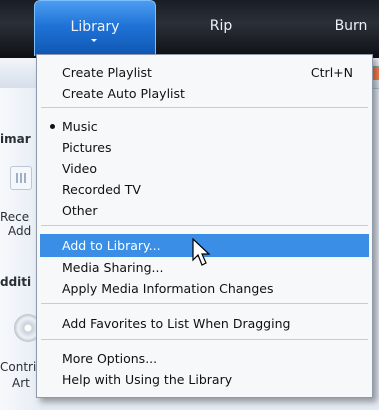 The image size is (379, 410). What do you see at coordinates (204, 210) in the screenshot?
I see `menu-item-other: Other` at bounding box center [204, 210].